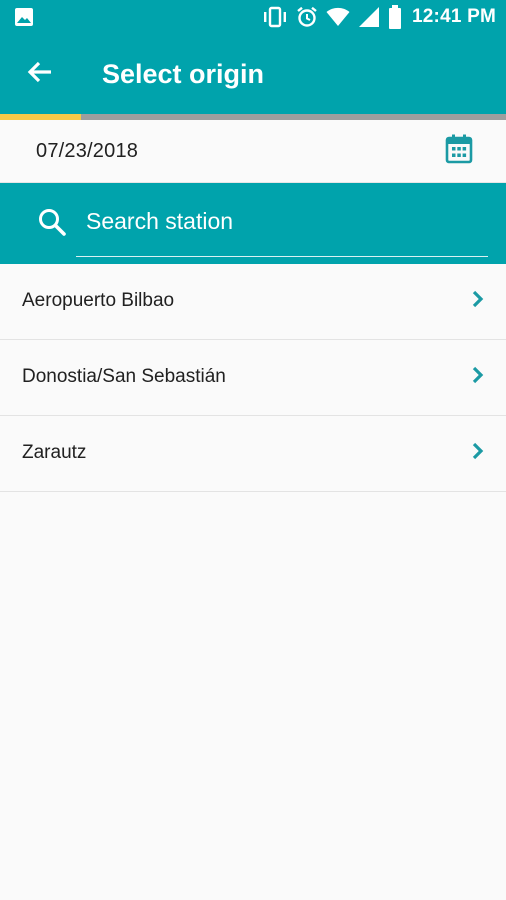 This screenshot has width=506, height=900. I want to click on date-value: 07/23/2018, so click(87, 150).